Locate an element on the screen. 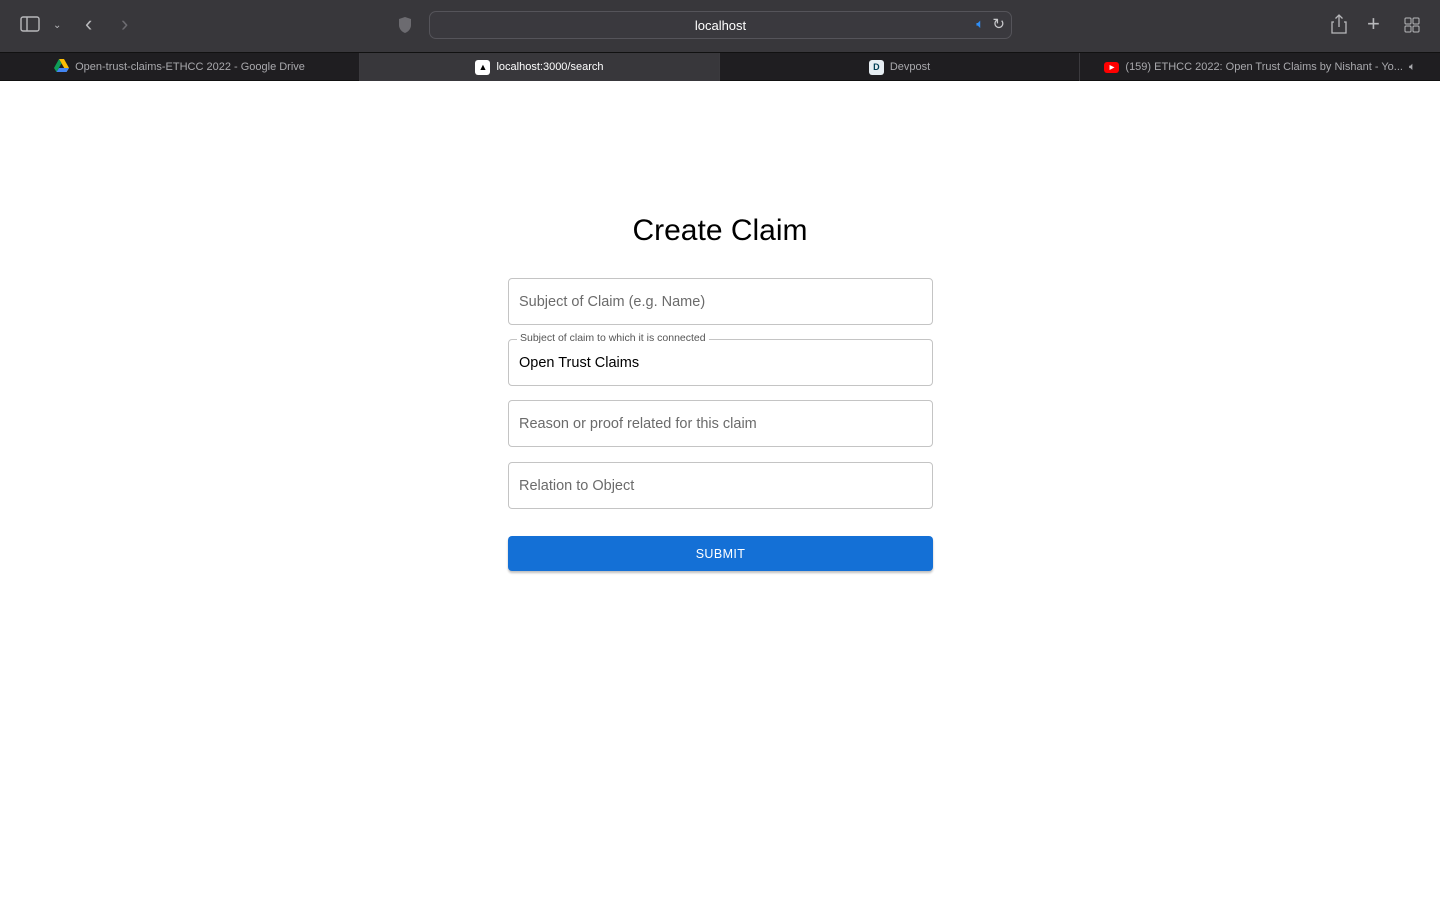 This screenshot has width=1440, height=900. tab-devpost: D Devpost is located at coordinates (900, 67).